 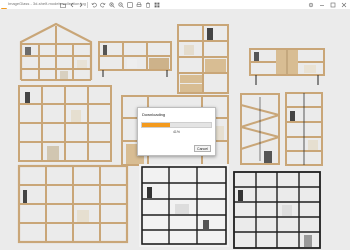 What do you see at coordinates (94, 5) in the screenshot?
I see `rotate-left-icon` at bounding box center [94, 5].